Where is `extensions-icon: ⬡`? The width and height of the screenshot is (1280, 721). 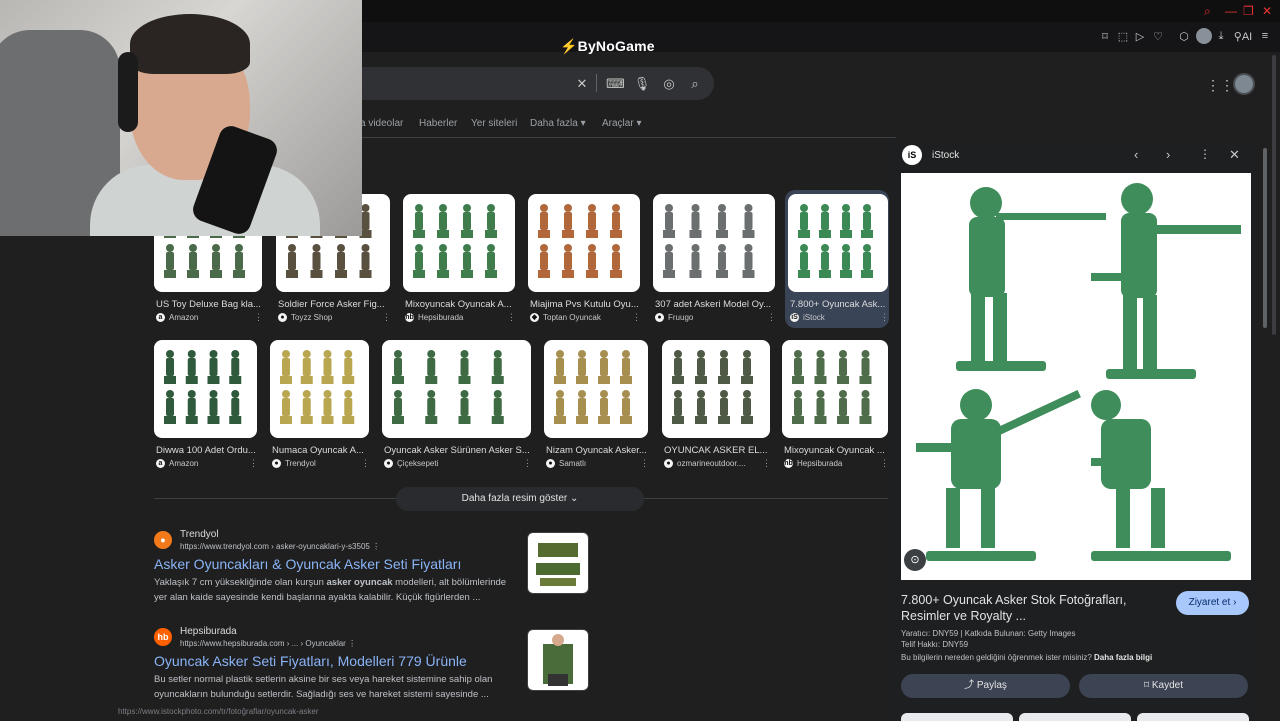 extensions-icon: ⬡ is located at coordinates (1184, 36).